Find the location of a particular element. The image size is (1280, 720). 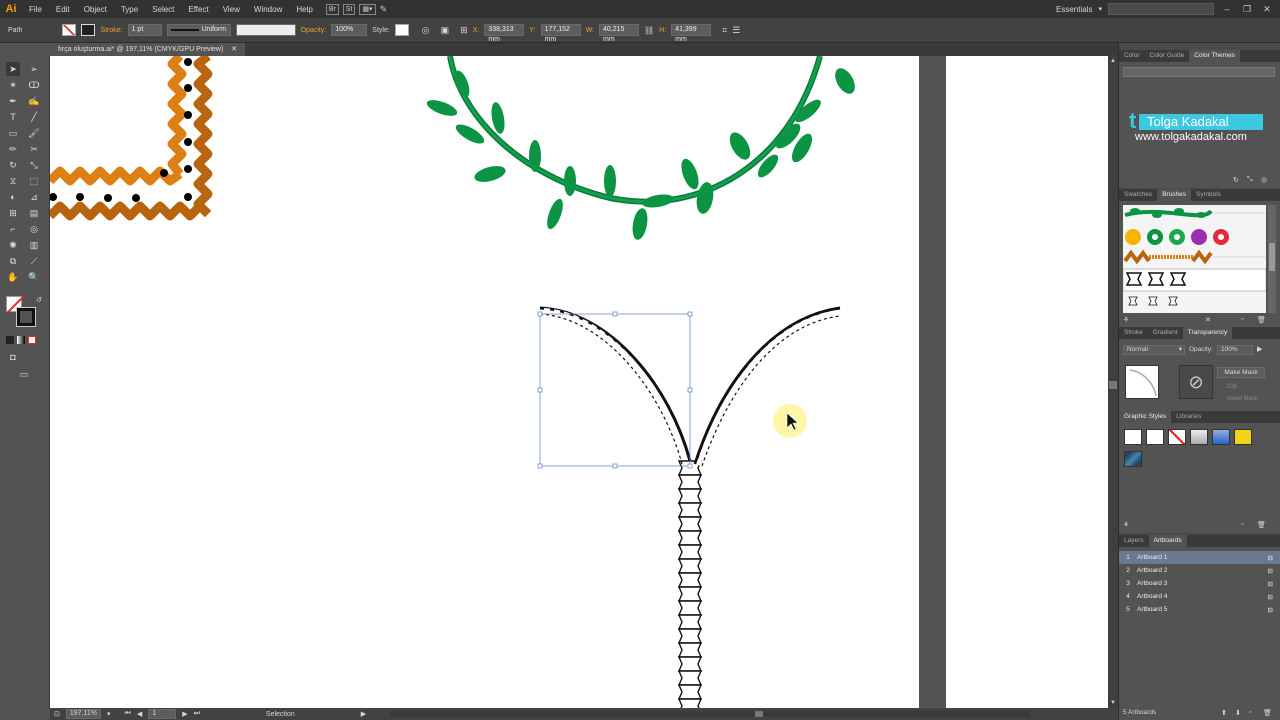

screen-mode-icon: ▭ is located at coordinates (24, 374).